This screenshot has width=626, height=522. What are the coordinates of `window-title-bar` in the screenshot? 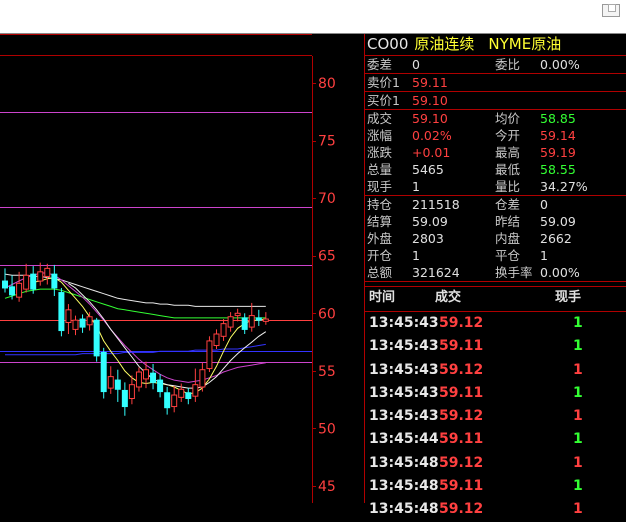 It's located at (313, 17).